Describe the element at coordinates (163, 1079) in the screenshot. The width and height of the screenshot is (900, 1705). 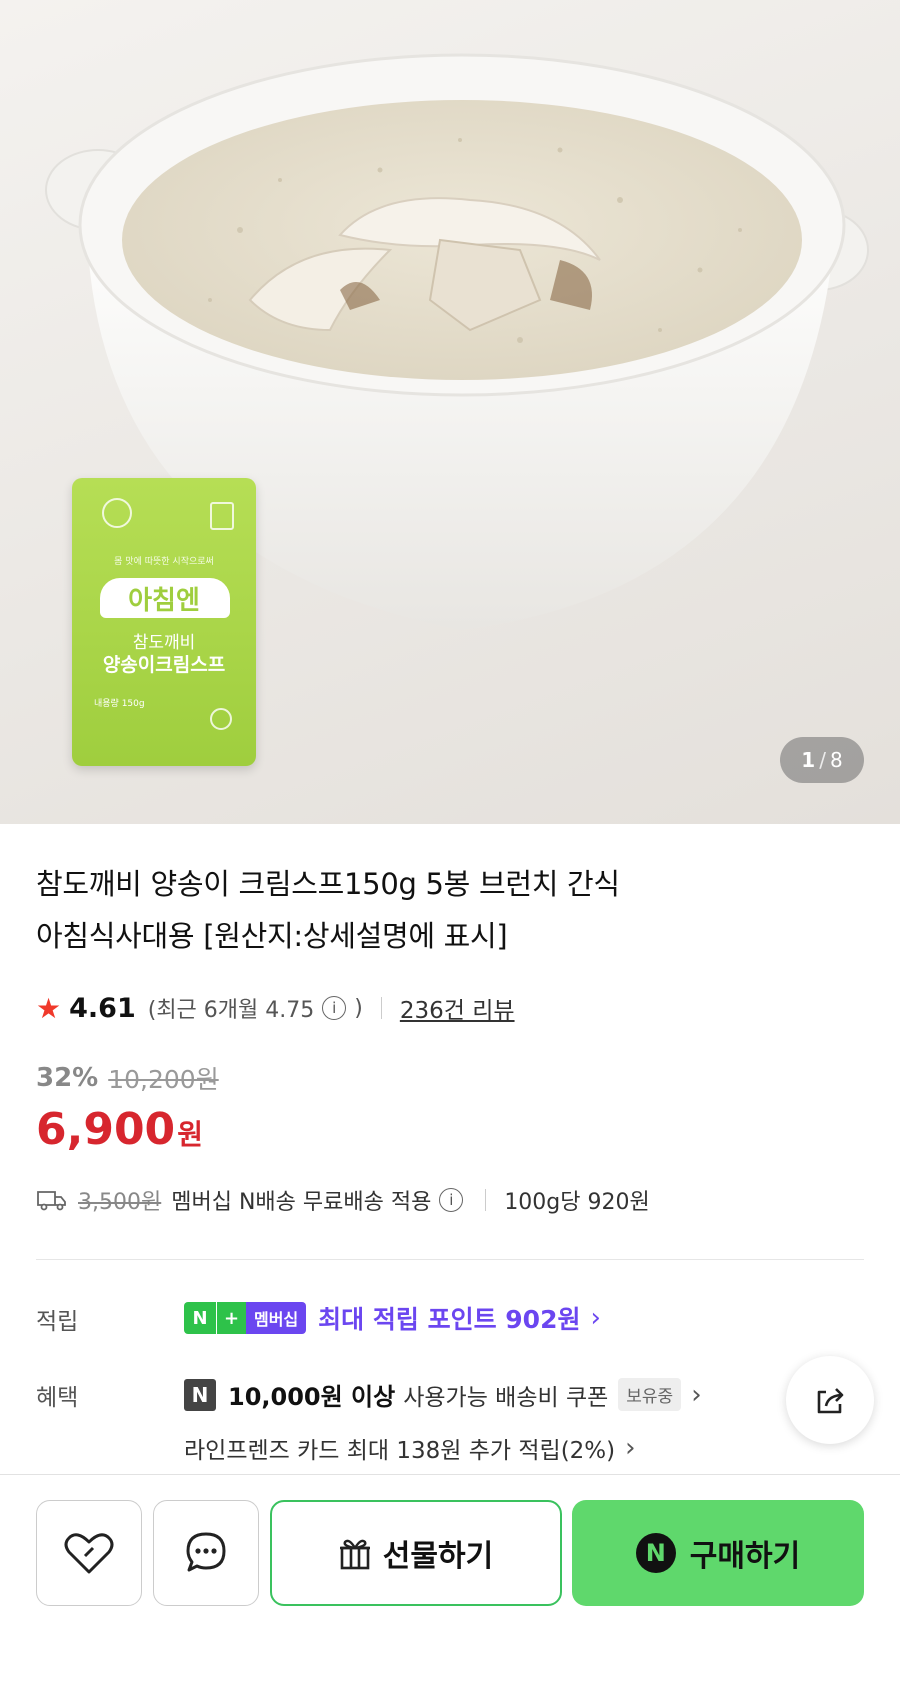
I see `original-price: 10,200원` at that location.